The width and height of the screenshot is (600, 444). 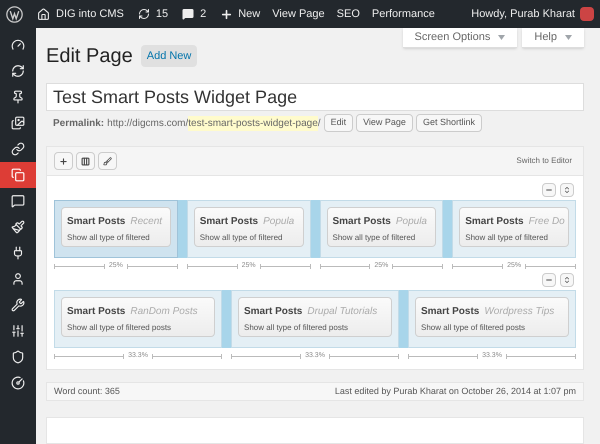 I want to click on columns-button, so click(x=85, y=161).